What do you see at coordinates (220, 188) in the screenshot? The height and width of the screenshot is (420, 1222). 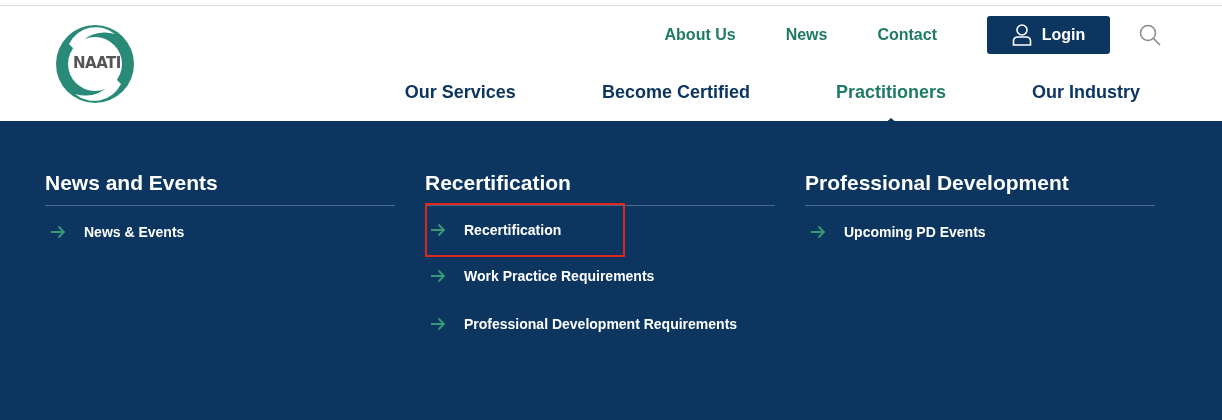 I see `menu-heading: News and Events` at bounding box center [220, 188].